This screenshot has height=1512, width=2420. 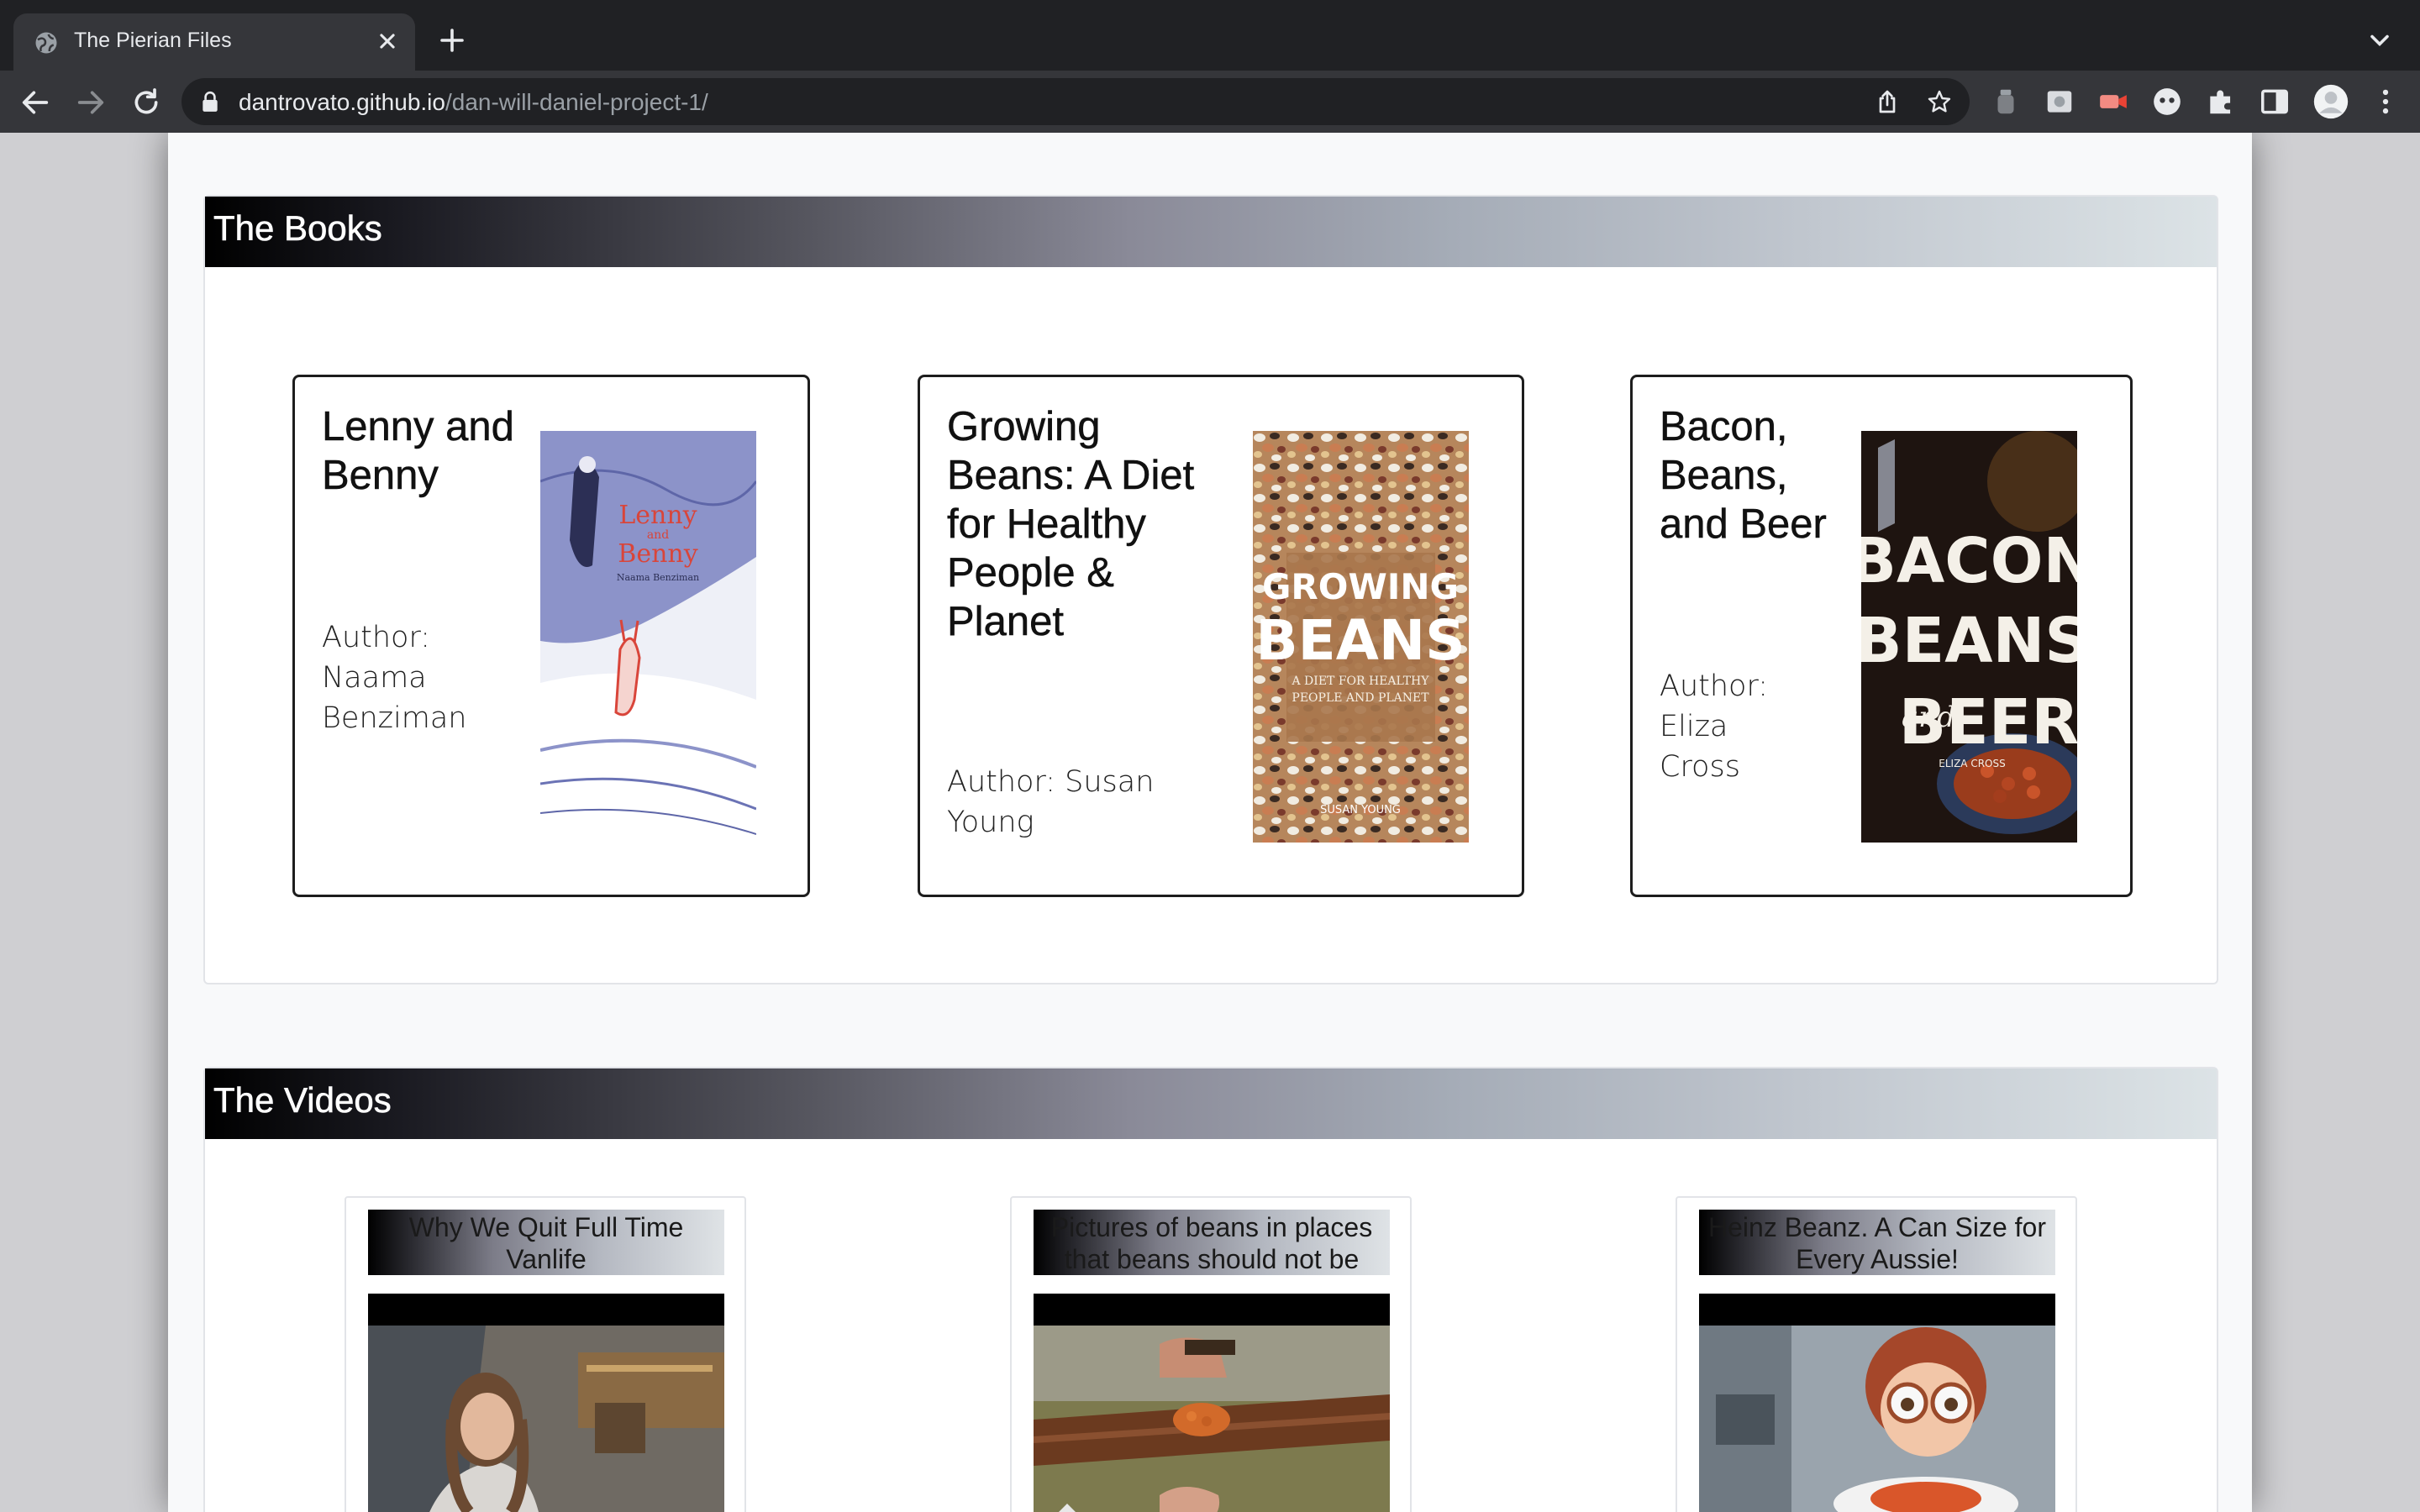 I want to click on extension-face-icon, so click(x=2167, y=102).